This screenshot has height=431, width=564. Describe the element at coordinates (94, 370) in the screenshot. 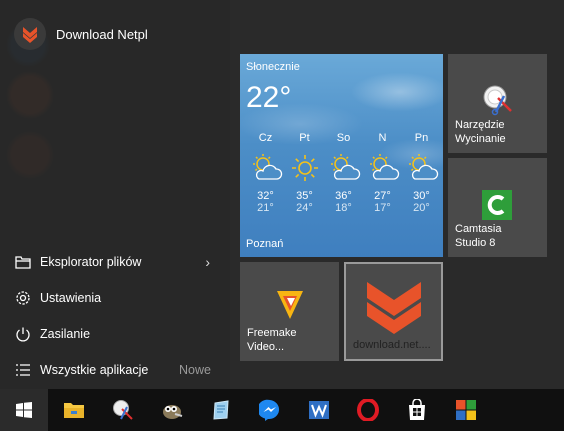

I see `menu-item-label: Wszystkie aplikacje` at that location.